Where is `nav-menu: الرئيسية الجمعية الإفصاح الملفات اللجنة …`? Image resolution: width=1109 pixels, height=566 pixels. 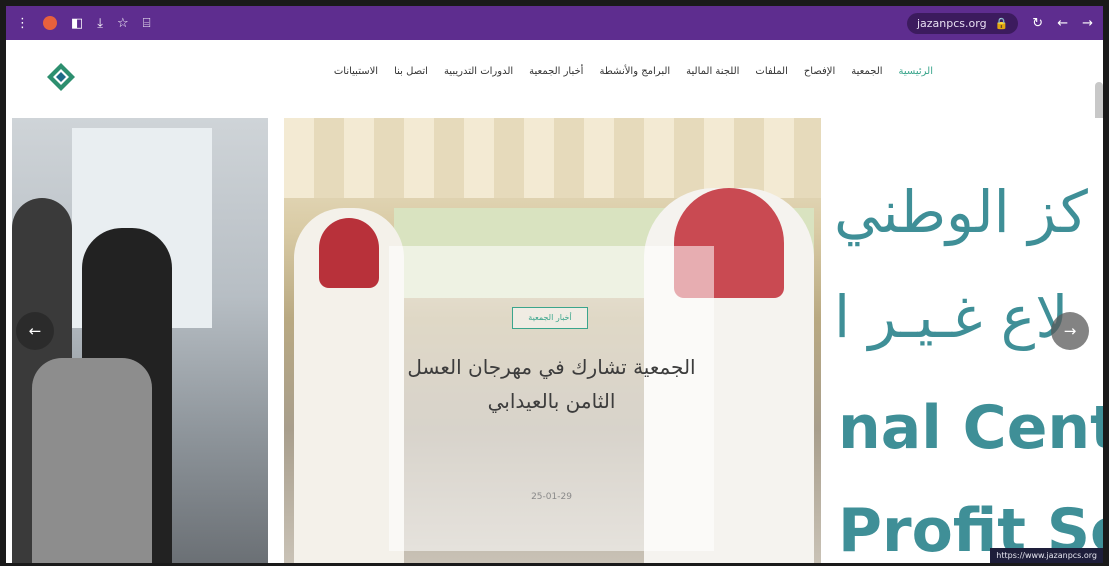 nav-menu: الرئيسية الجمعية الإفصاح الملفات اللجنة … is located at coordinates (594, 71).